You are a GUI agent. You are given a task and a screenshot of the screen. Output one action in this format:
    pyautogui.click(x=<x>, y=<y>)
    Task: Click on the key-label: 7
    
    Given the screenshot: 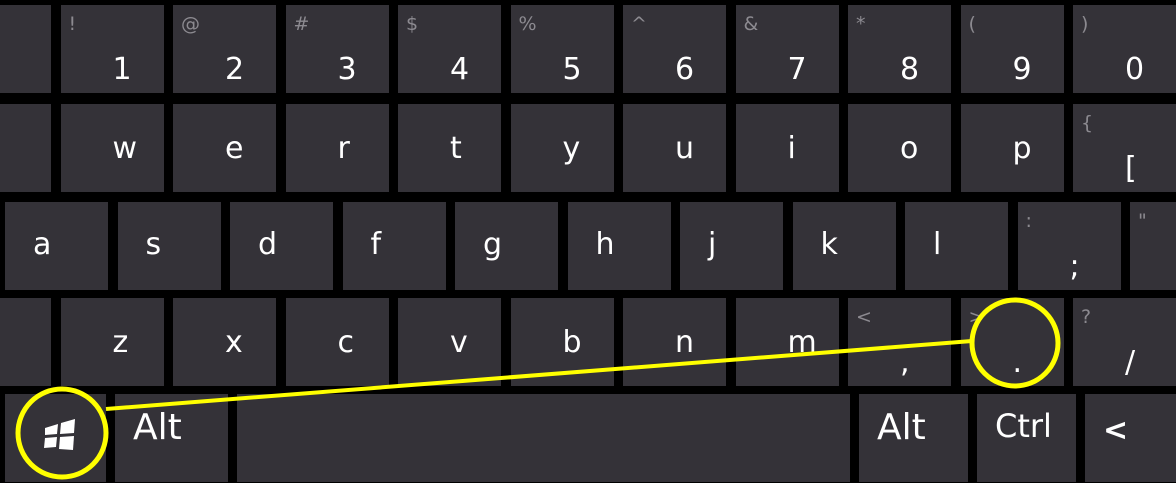 What is the action you would take?
    pyautogui.click(x=797, y=69)
    